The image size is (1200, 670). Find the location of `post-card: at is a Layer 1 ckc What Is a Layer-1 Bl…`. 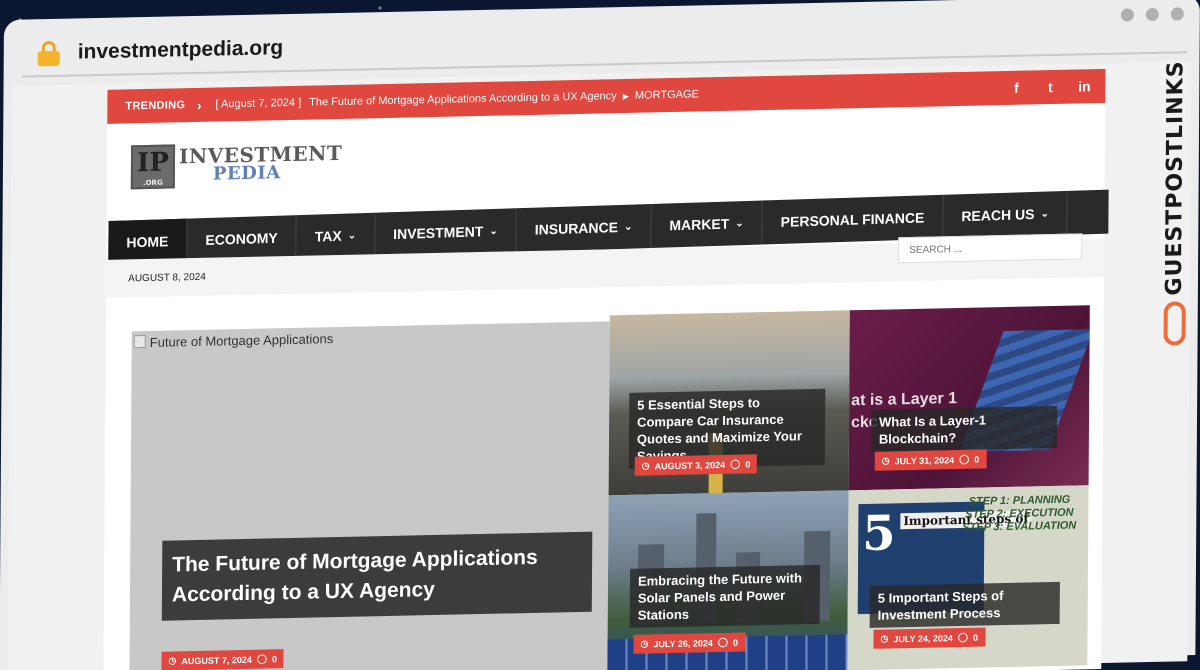

post-card: at is a Layer 1 ckc What Is a Layer-1 Bl… is located at coordinates (969, 398).